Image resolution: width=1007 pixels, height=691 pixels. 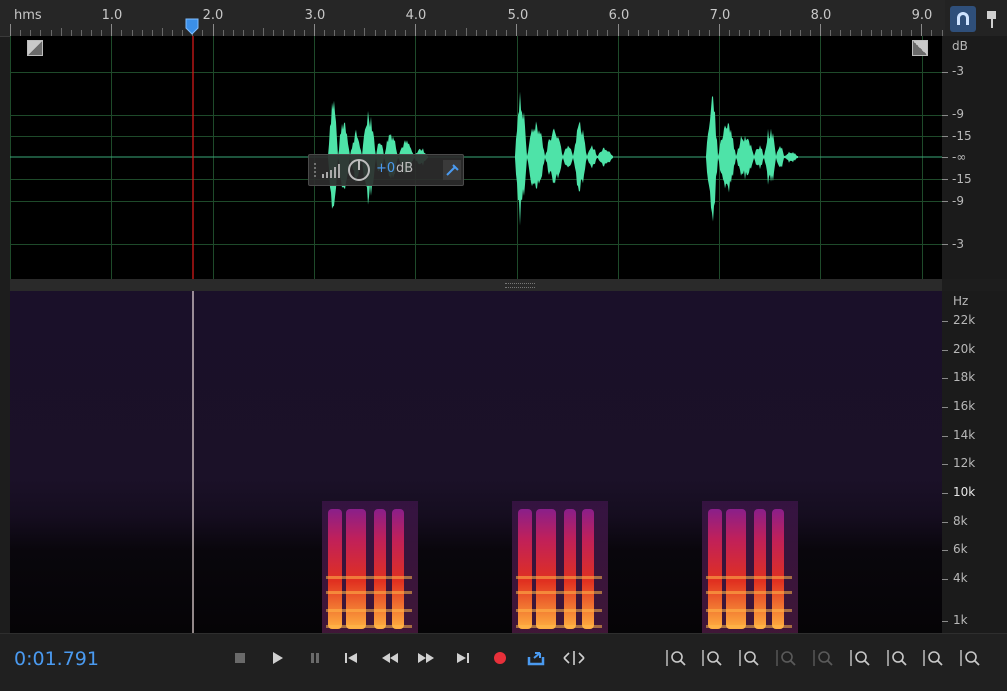 I want to click on zoom-out-full-icon, so click(x=786, y=658).